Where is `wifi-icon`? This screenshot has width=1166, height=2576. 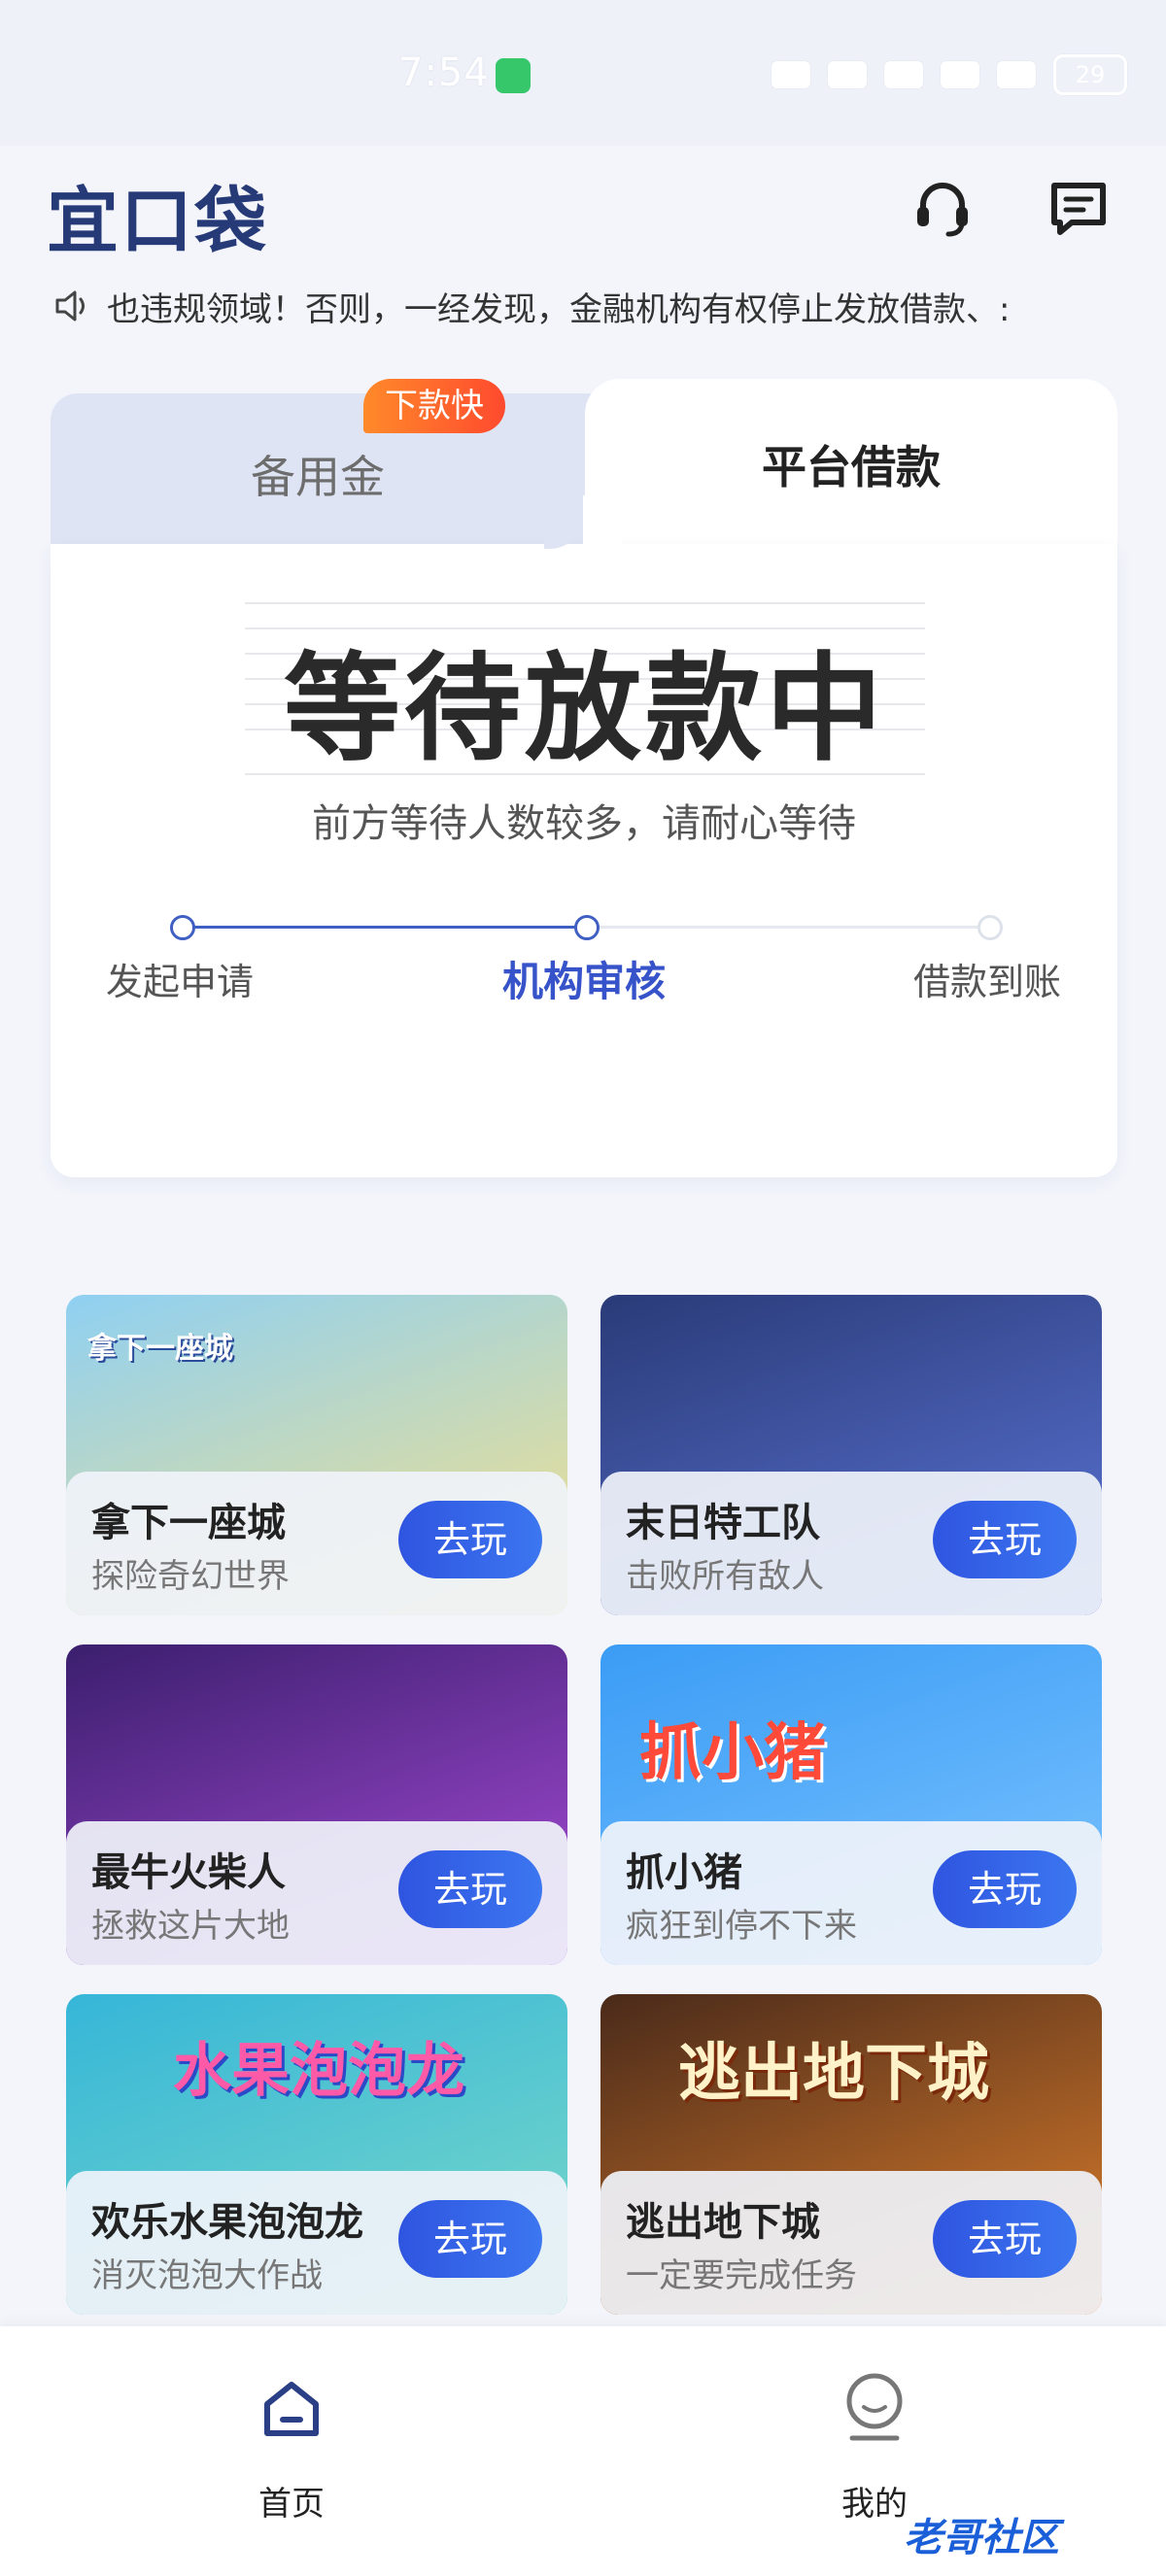 wifi-icon is located at coordinates (903, 74).